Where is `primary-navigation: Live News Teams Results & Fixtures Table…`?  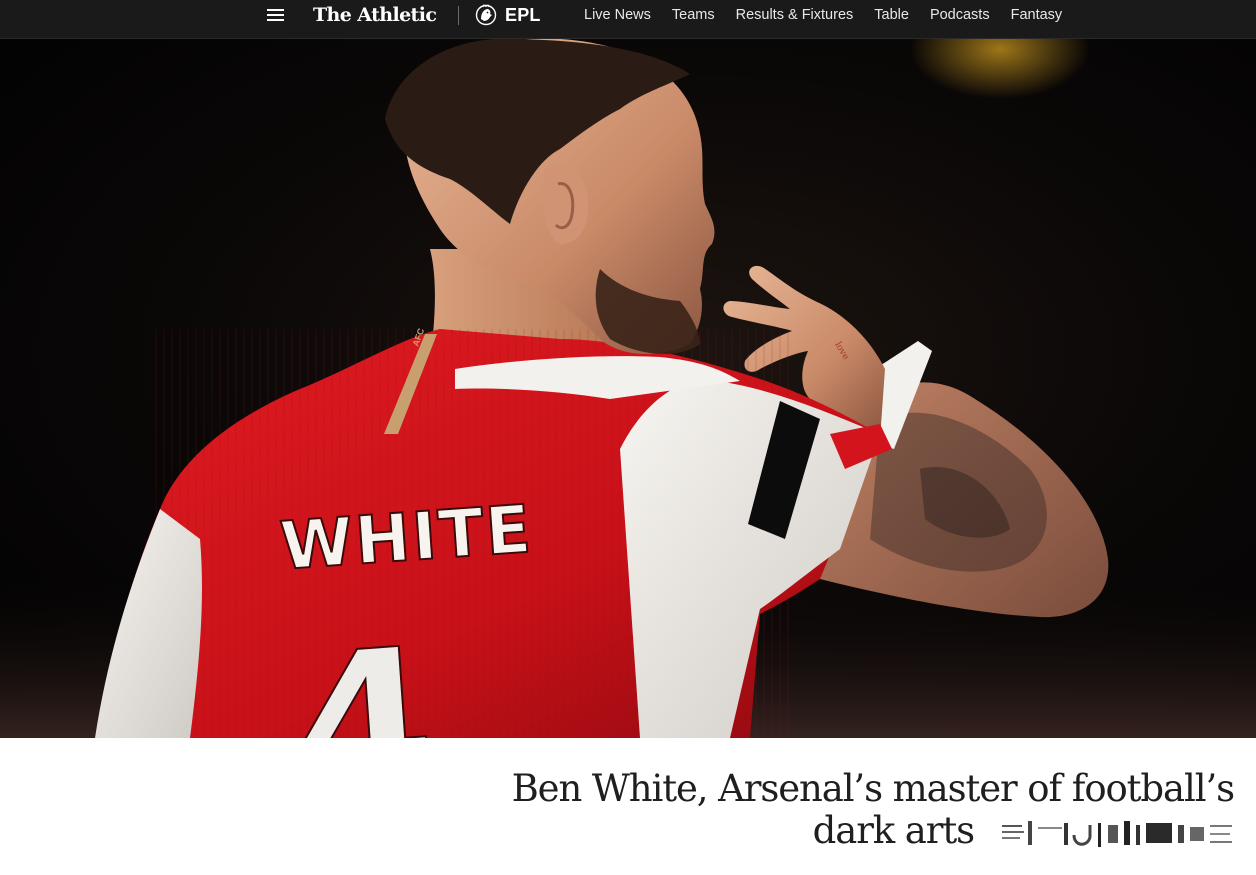 primary-navigation: Live News Teams Results & Fixtures Table… is located at coordinates (823, 15).